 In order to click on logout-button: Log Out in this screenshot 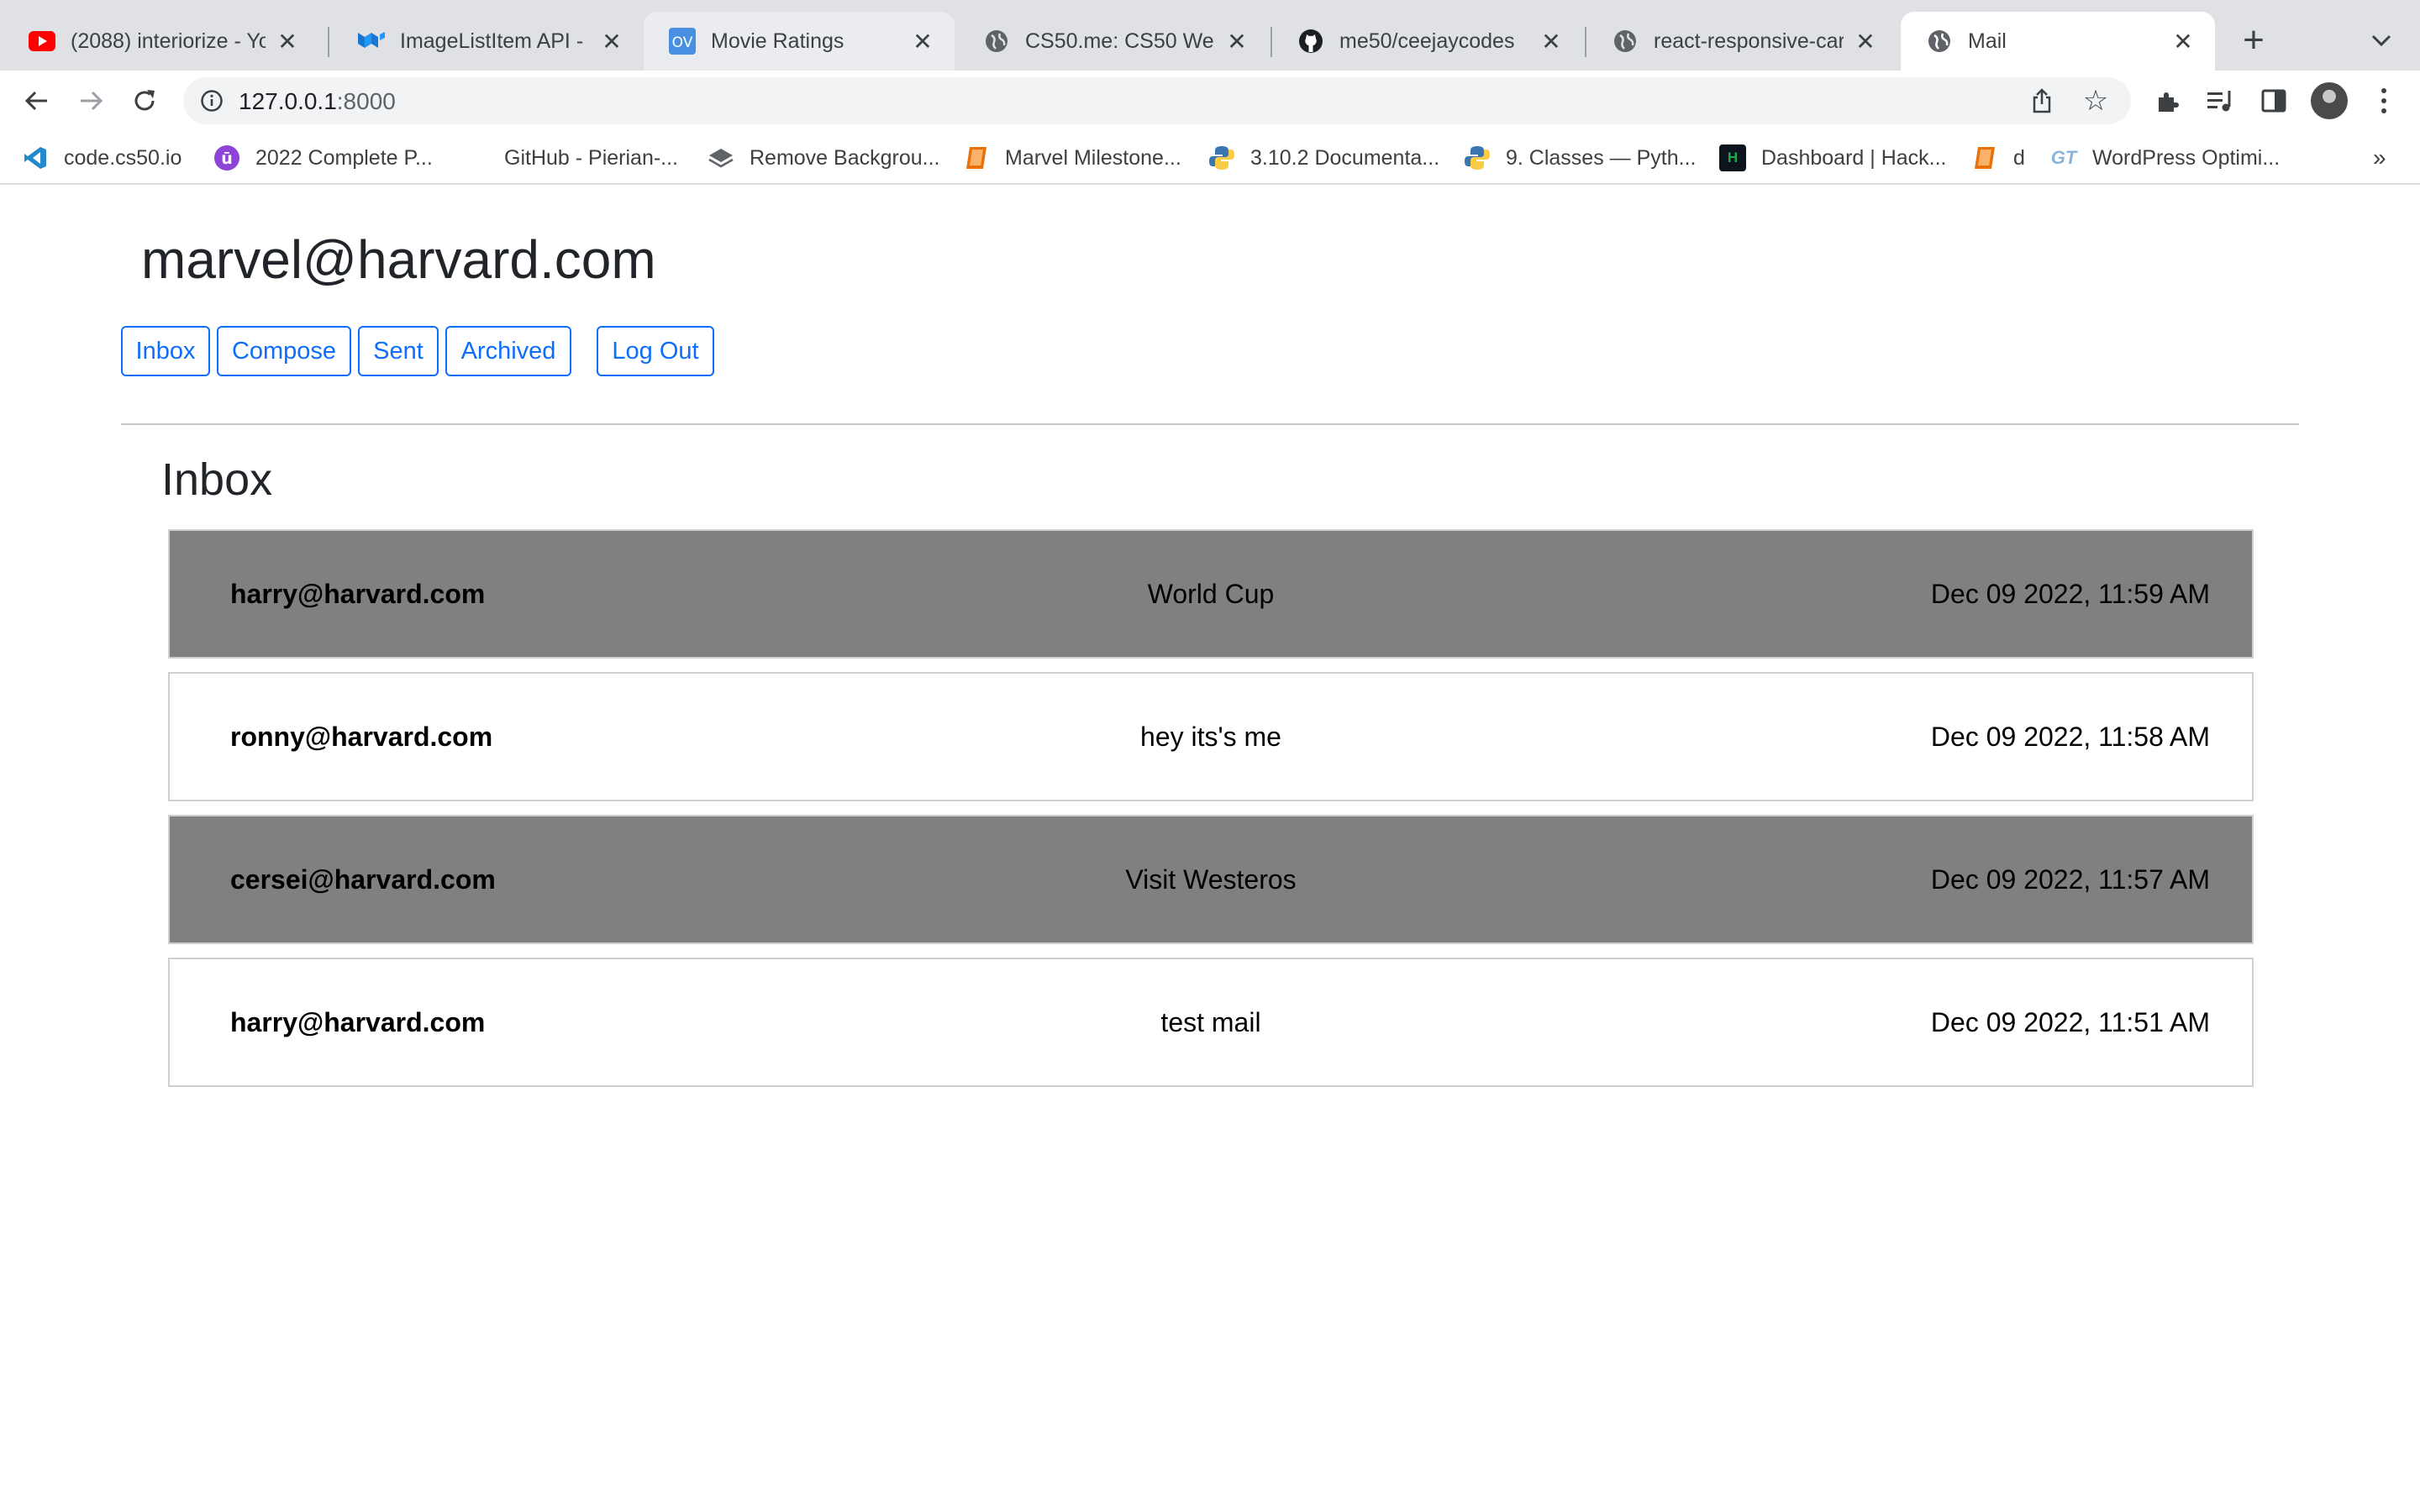, I will do `click(656, 351)`.